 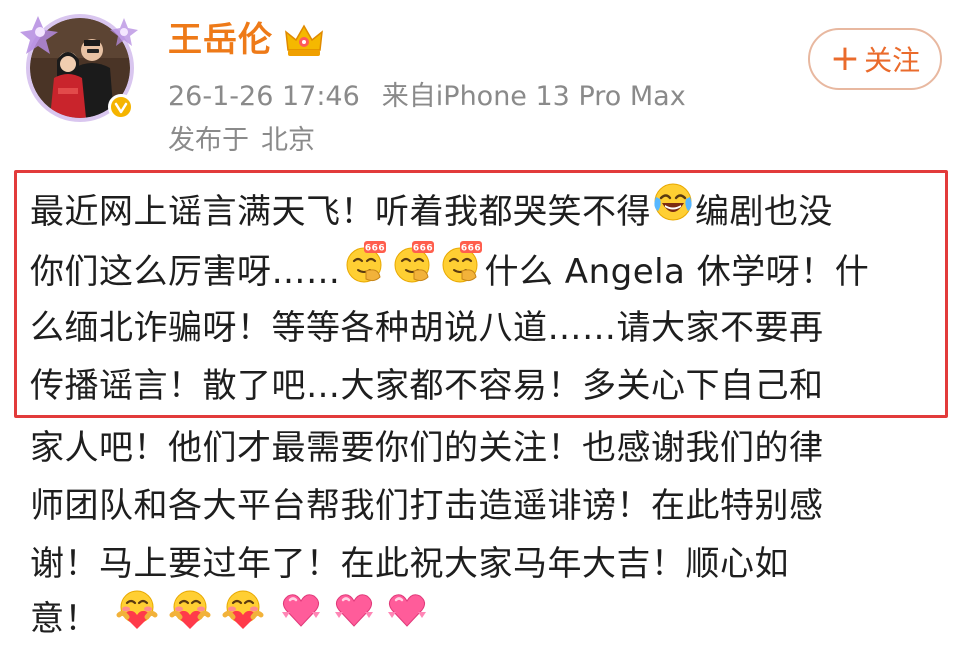 What do you see at coordinates (208, 140) in the screenshot?
I see `location-prefix: 发布于` at bounding box center [208, 140].